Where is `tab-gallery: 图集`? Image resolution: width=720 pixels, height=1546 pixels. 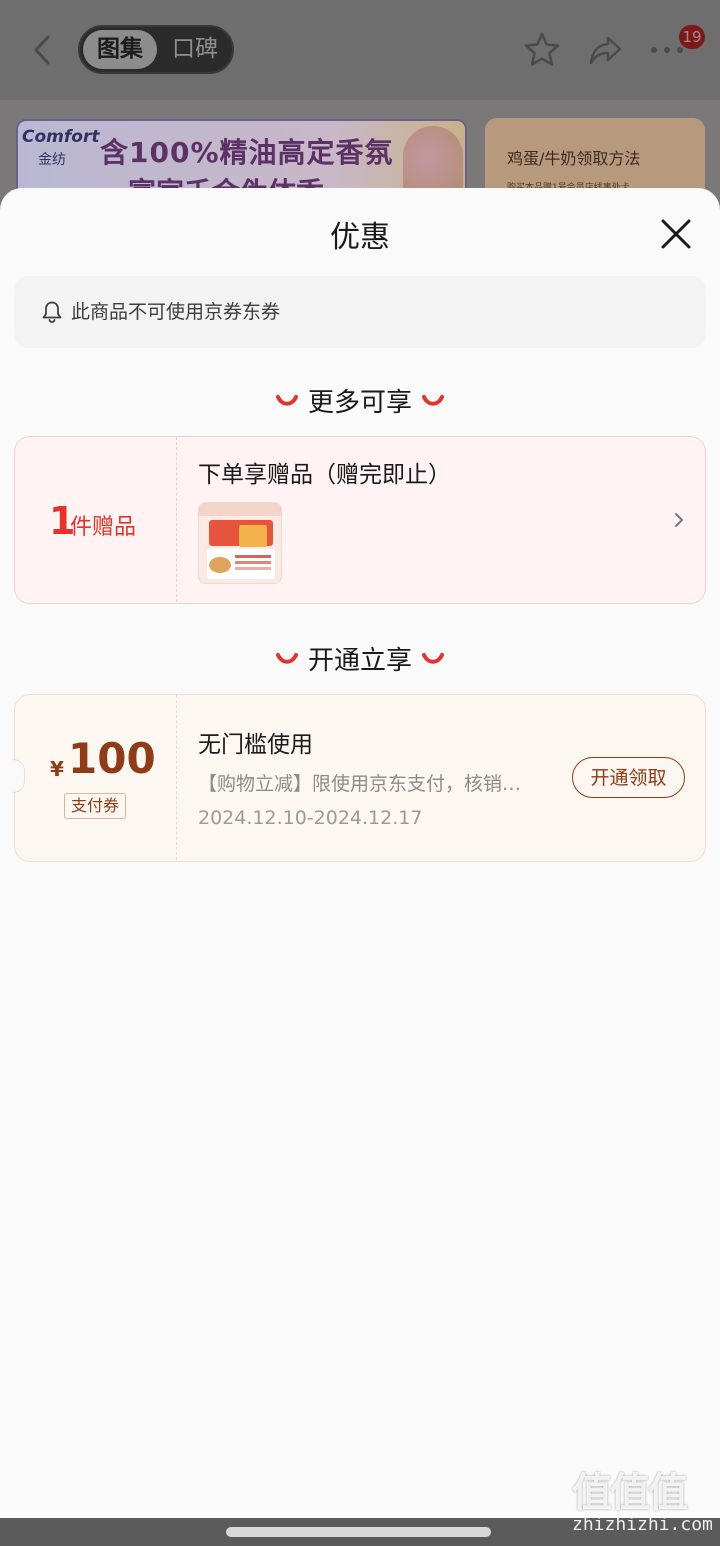
tab-gallery: 图集 is located at coordinates (120, 49).